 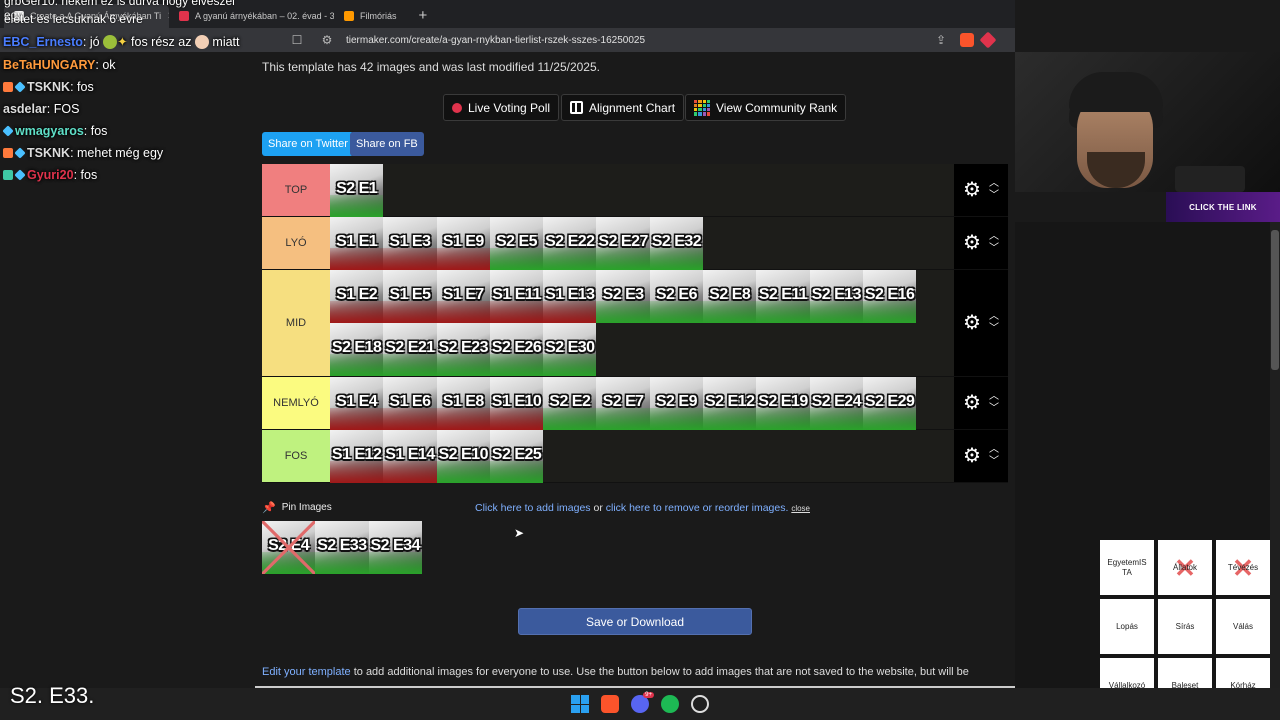 What do you see at coordinates (1275, 300) in the screenshot?
I see `scrollbar-thumb` at bounding box center [1275, 300].